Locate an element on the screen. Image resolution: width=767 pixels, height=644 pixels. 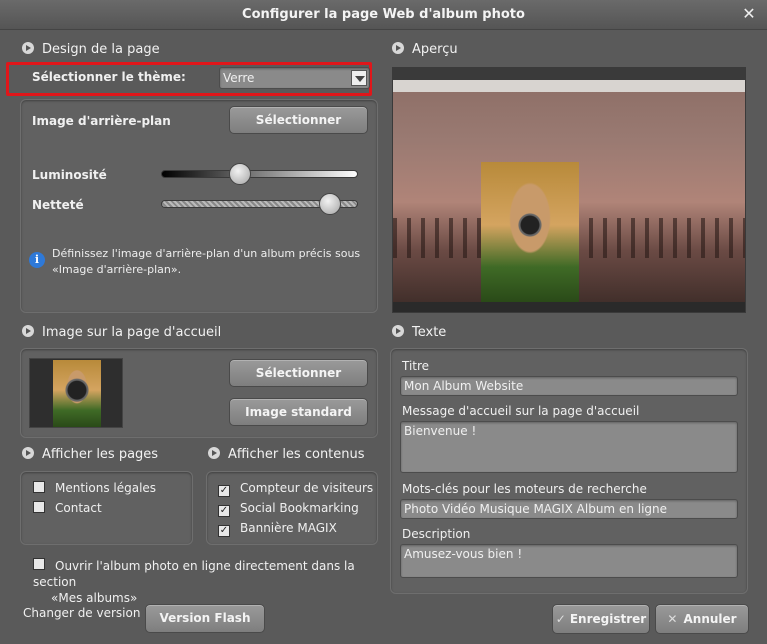
preview-navbar is located at coordinates (569, 86).